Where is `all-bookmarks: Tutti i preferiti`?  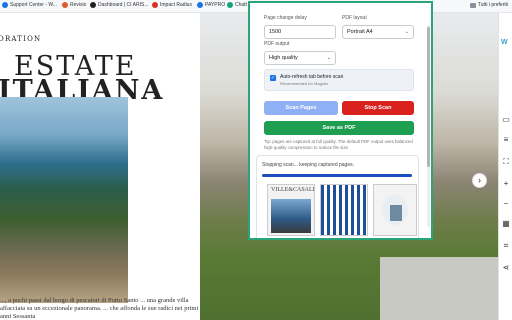
all-bookmarks: Tutti i preferiti is located at coordinates (488, 5).